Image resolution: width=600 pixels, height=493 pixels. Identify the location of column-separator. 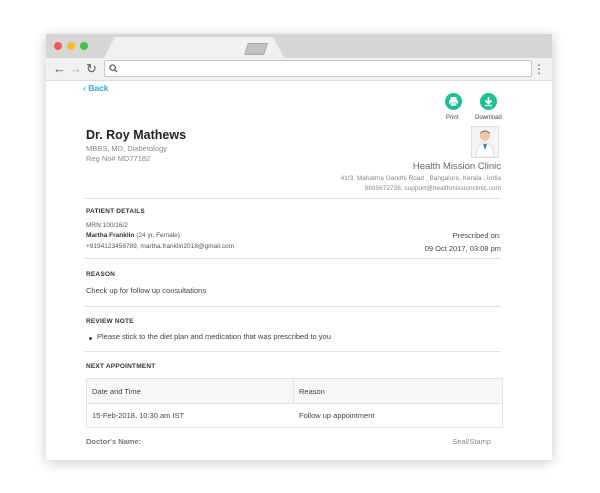
(293, 391).